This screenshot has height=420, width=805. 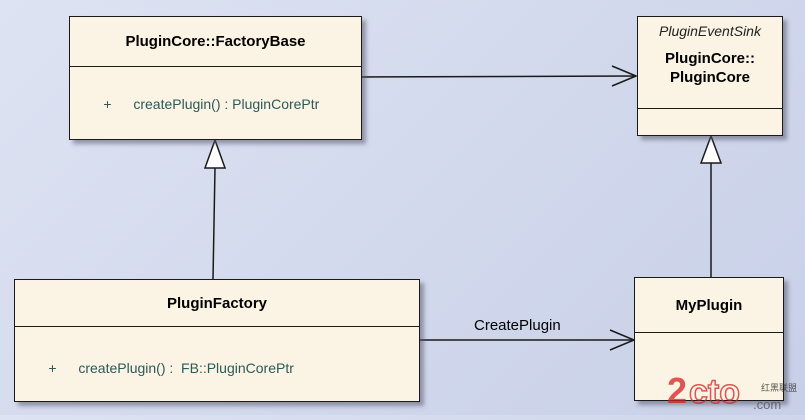 I want to click on watermark-logo: 2 cto 红黑联盟 .com, so click(x=735, y=390).